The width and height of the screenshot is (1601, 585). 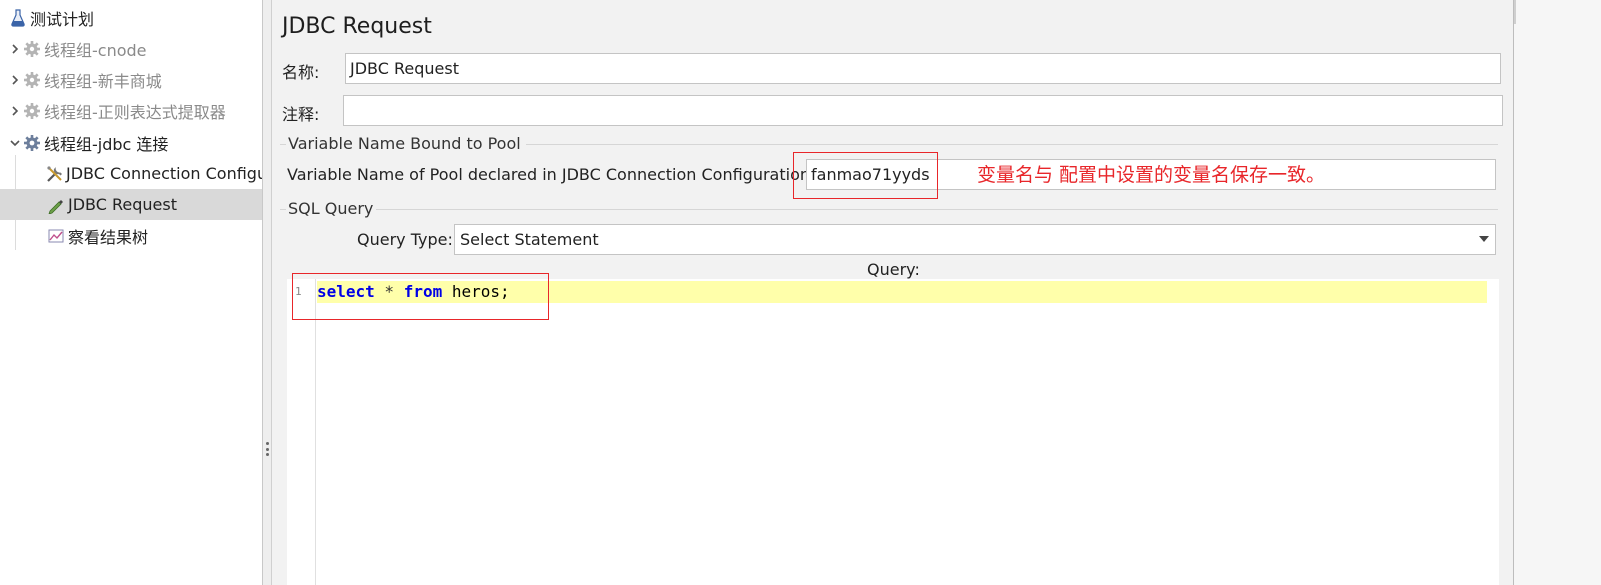 I want to click on tree-item-view-results-tree: 察看结果树, so click(x=131, y=235).